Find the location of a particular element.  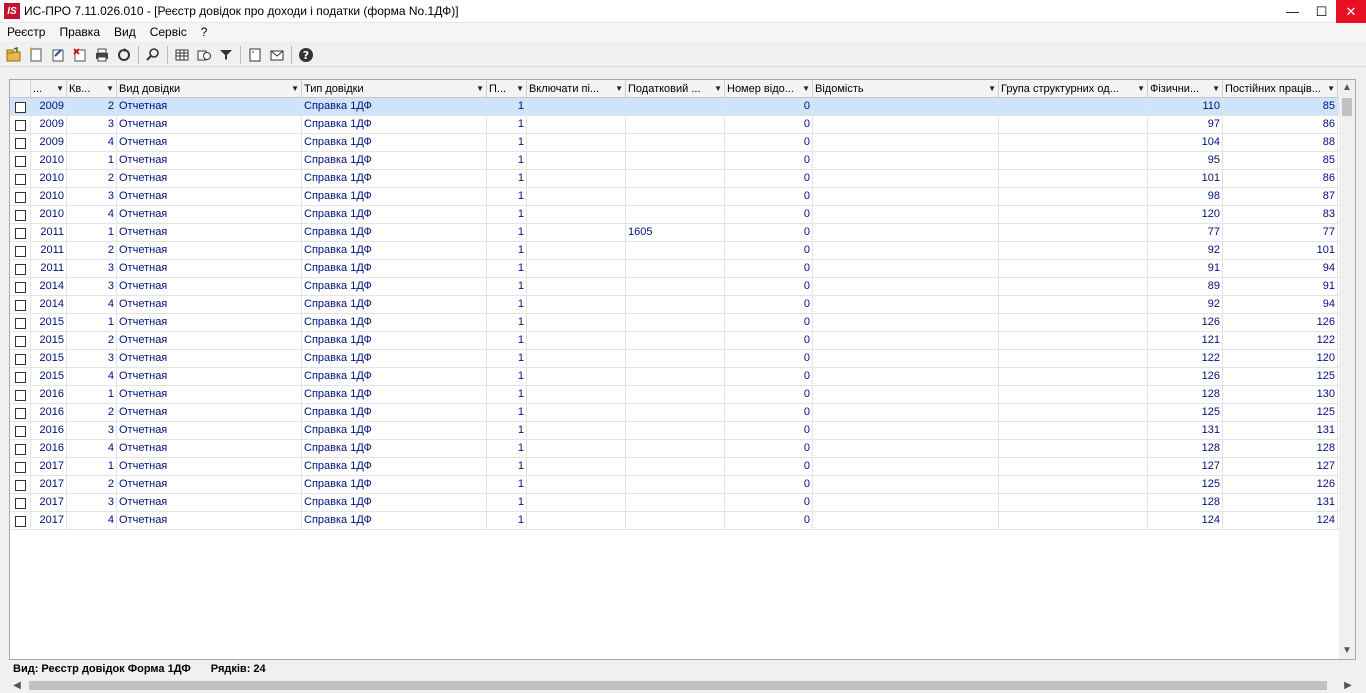

cell-physical: 125 is located at coordinates (1185, 485).